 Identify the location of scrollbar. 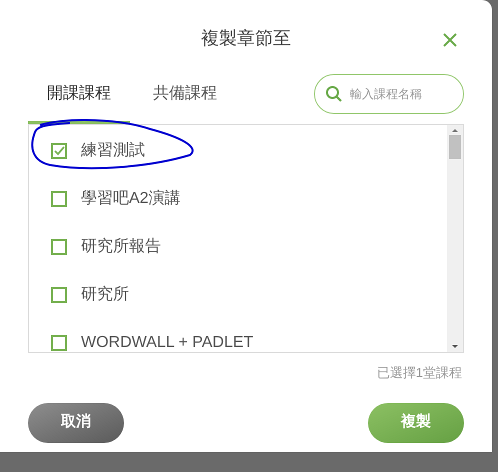
(455, 238).